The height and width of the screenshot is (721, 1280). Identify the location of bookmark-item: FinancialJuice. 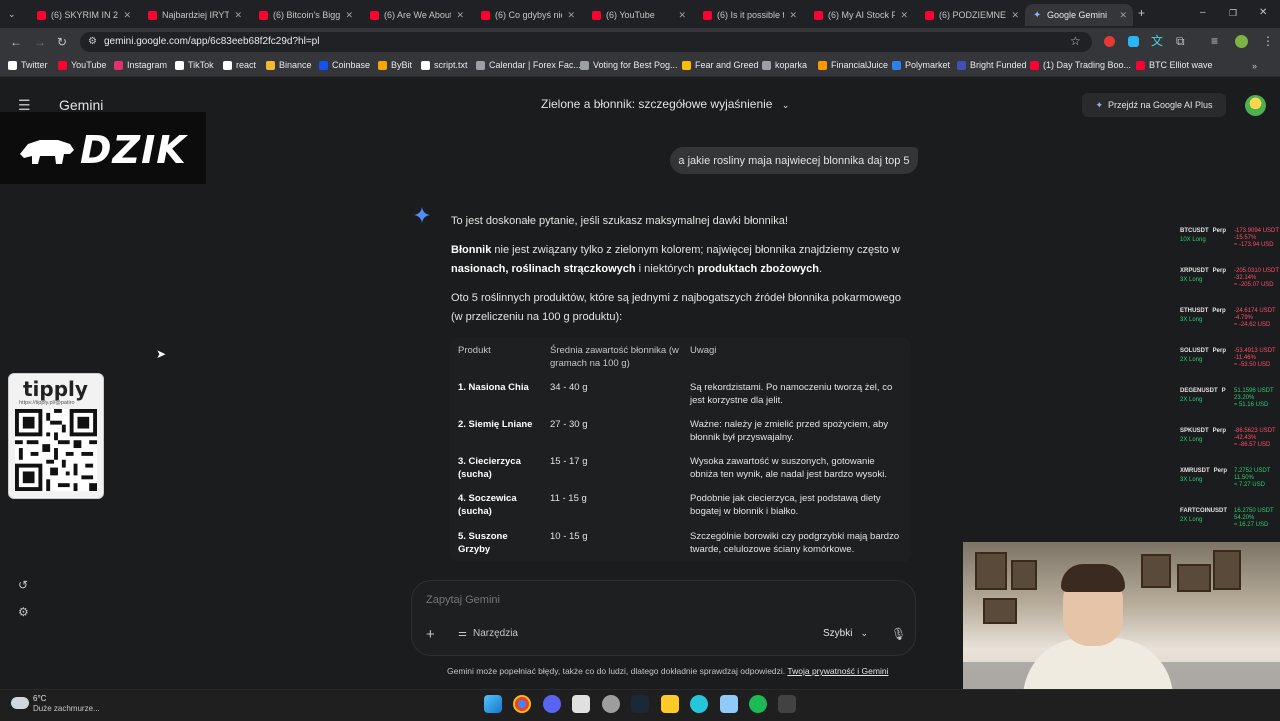
(853, 65).